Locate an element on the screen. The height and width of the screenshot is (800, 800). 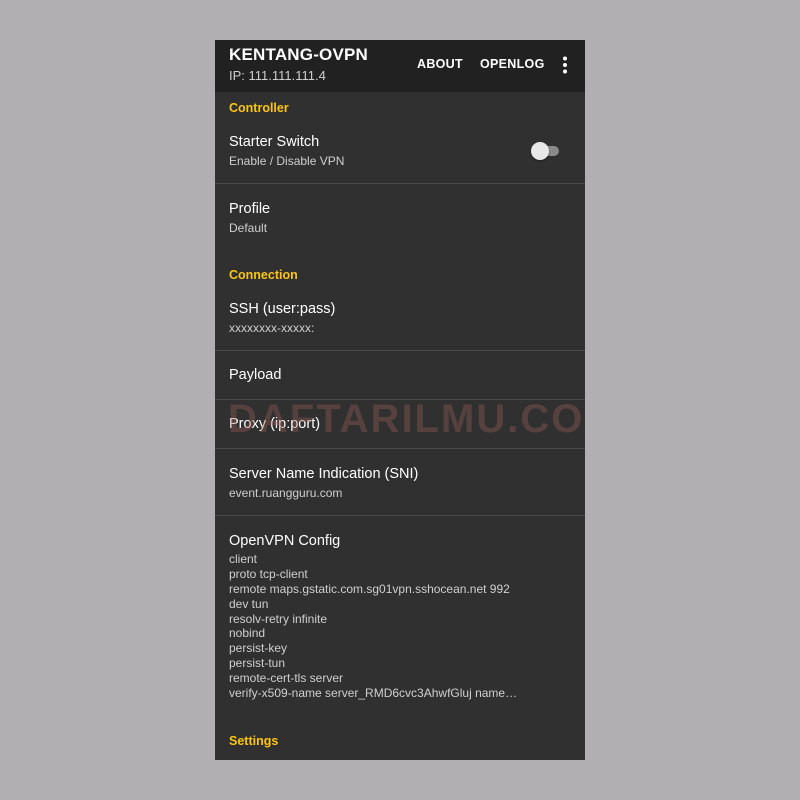
more-vert-icon is located at coordinates (565, 65).